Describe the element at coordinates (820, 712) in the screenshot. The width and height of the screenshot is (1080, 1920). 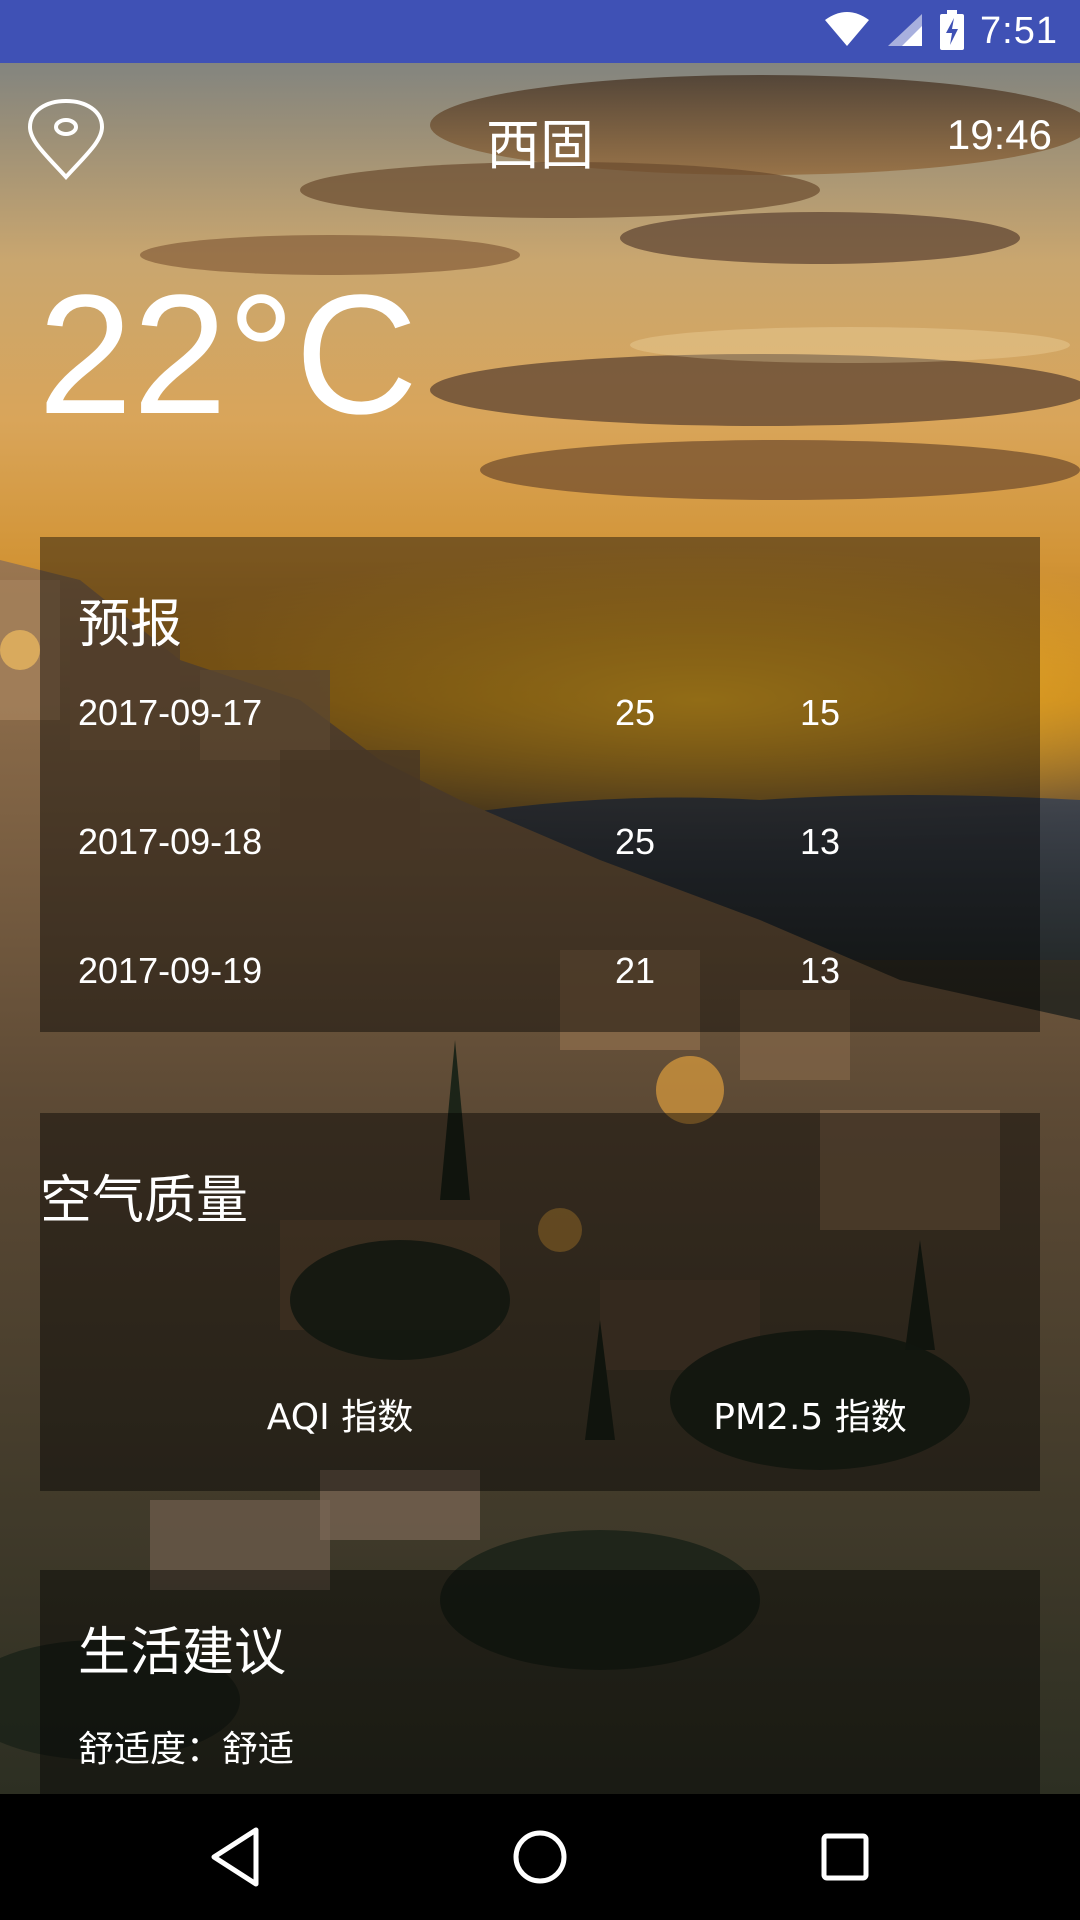
I see `forecast-min-temp: 15` at that location.